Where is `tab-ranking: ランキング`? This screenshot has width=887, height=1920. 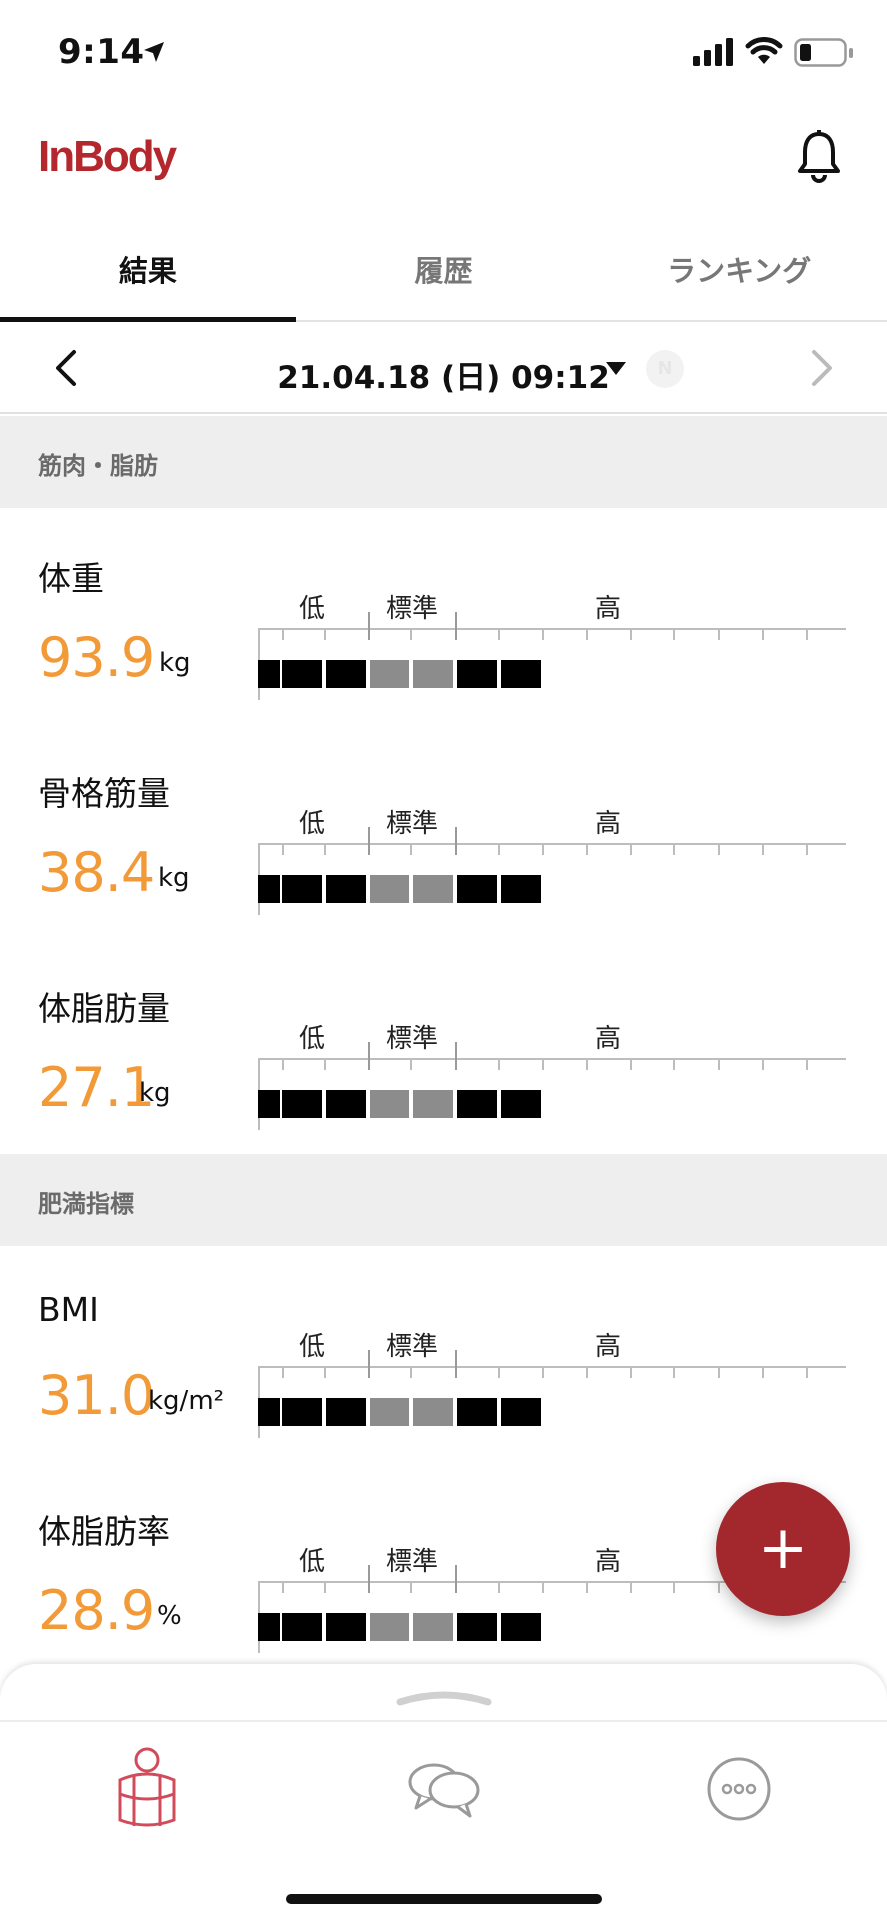
tab-ranking: ランキング is located at coordinates (739, 274).